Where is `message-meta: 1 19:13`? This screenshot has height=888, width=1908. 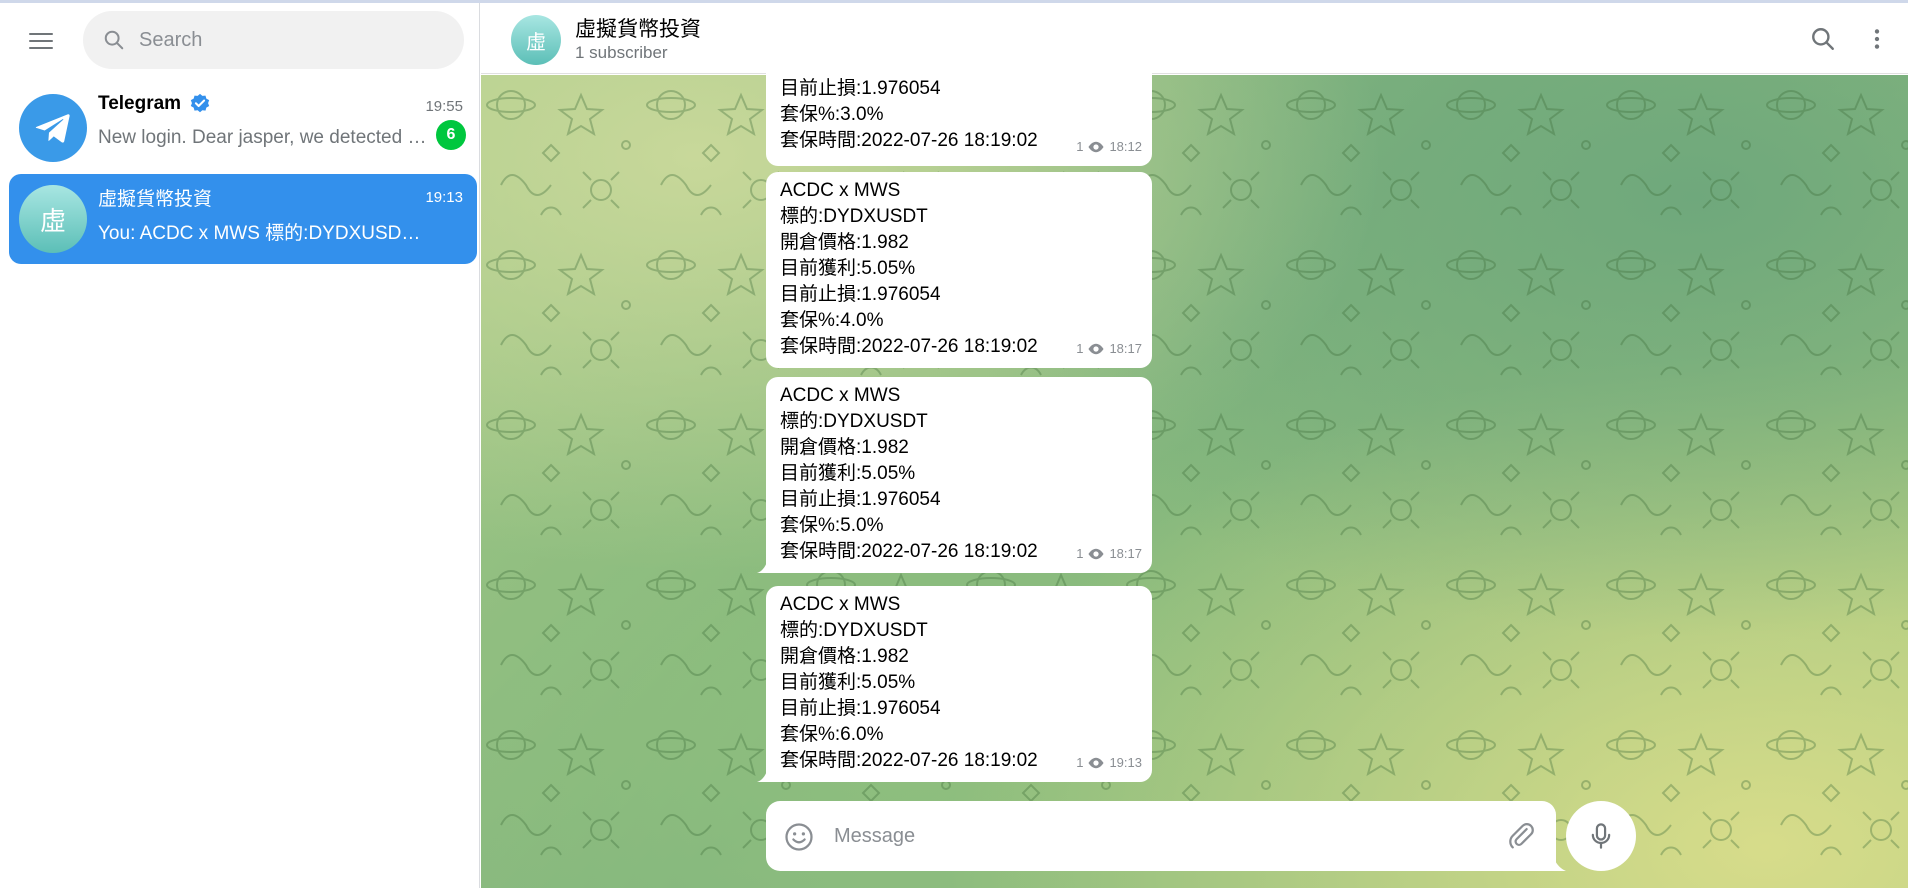
message-meta: 1 19:13 is located at coordinates (1109, 763).